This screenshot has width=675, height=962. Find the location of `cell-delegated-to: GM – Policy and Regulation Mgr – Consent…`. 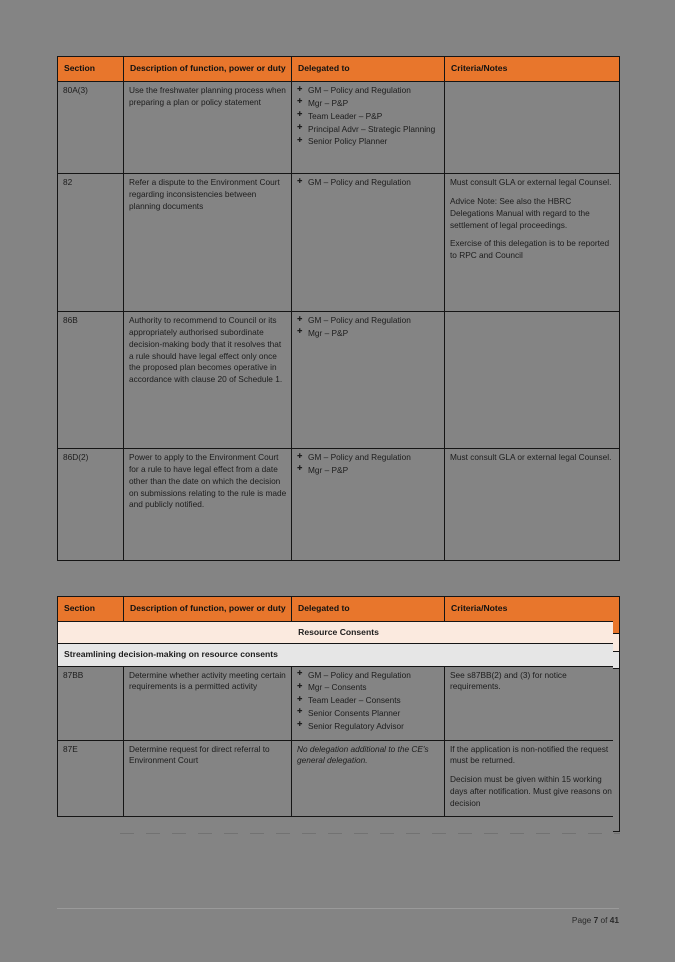

cell-delegated-to: GM – Policy and Regulation Mgr – Consent… is located at coordinates (368, 703).